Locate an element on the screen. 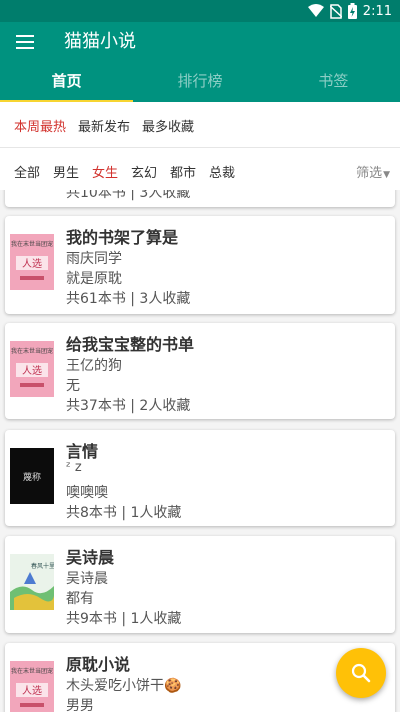  booklist-author: 王亿的狗 is located at coordinates (94, 366).